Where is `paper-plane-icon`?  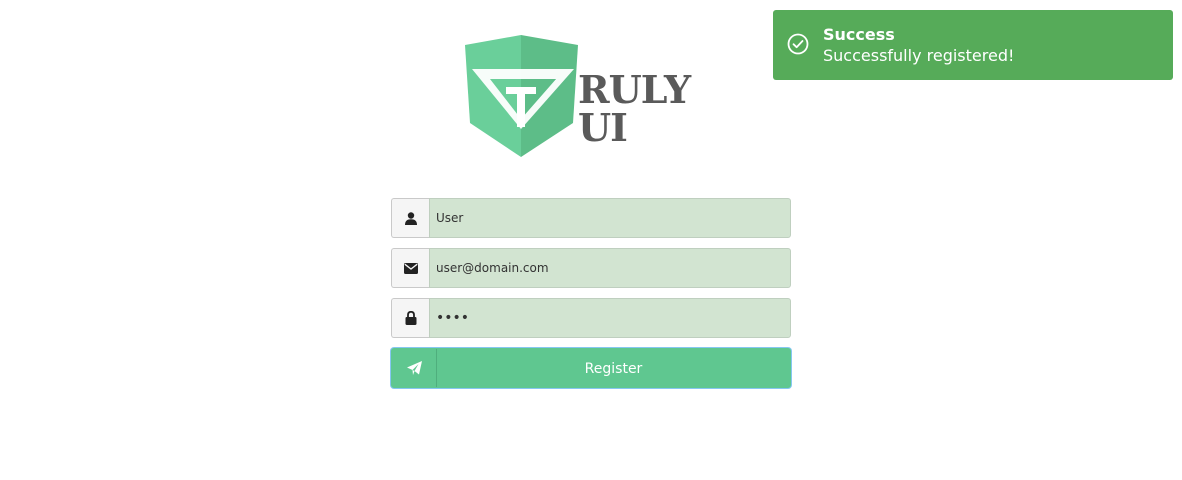 paper-plane-icon is located at coordinates (414, 368).